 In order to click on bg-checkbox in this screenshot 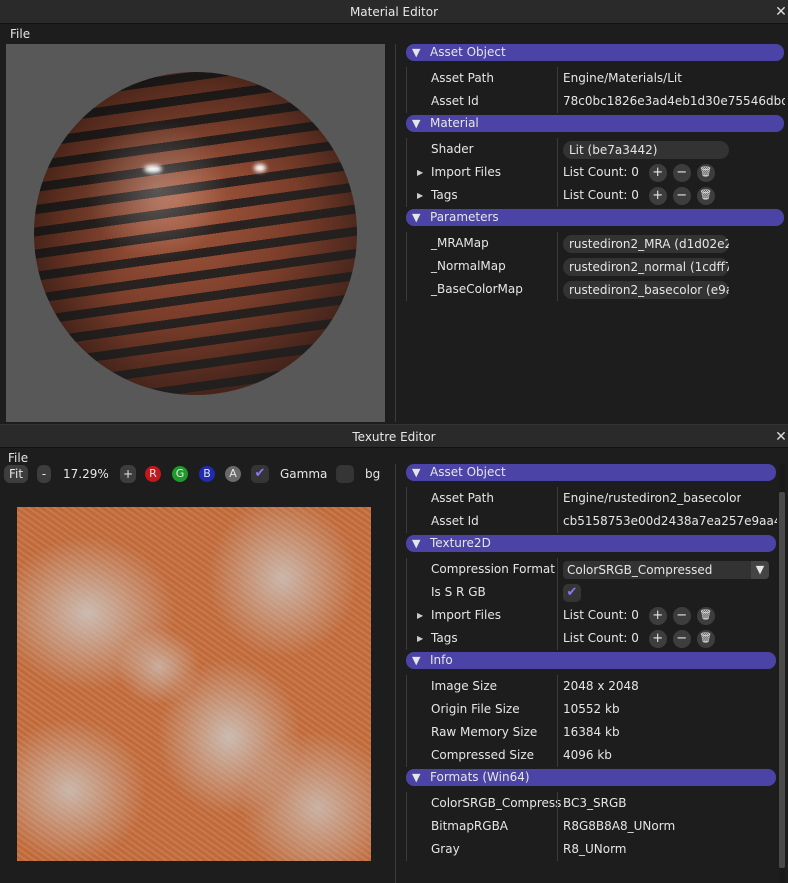, I will do `click(345, 474)`.